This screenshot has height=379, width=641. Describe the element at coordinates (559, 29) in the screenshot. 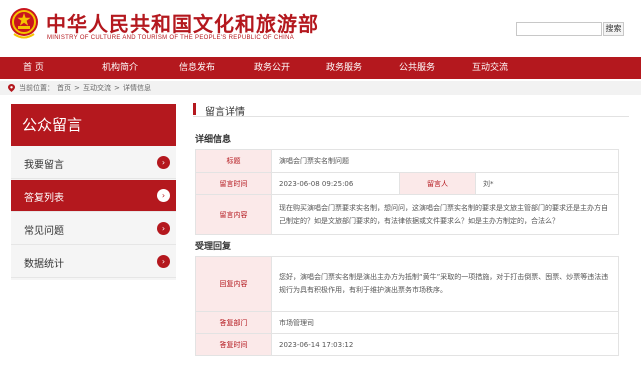

I see `search-input` at that location.